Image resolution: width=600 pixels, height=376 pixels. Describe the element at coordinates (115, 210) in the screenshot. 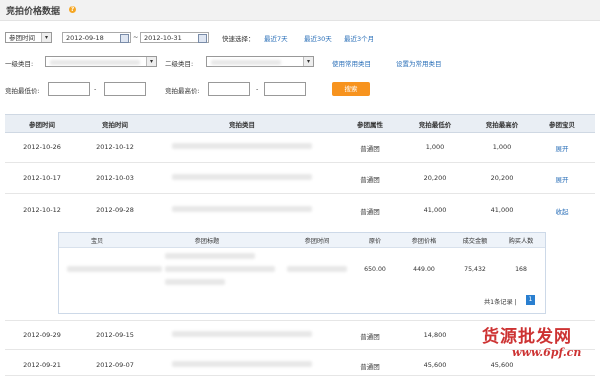

I see `auction-time-cell: 2012-09-28` at that location.